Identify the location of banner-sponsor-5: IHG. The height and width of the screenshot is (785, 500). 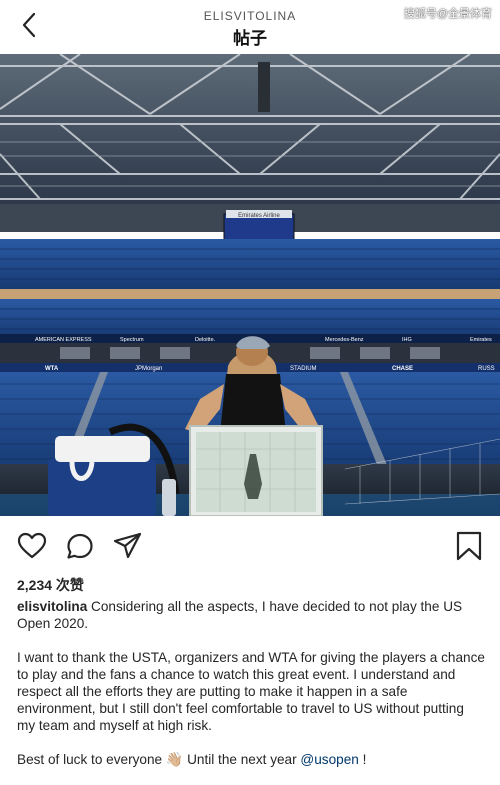
(407, 340).